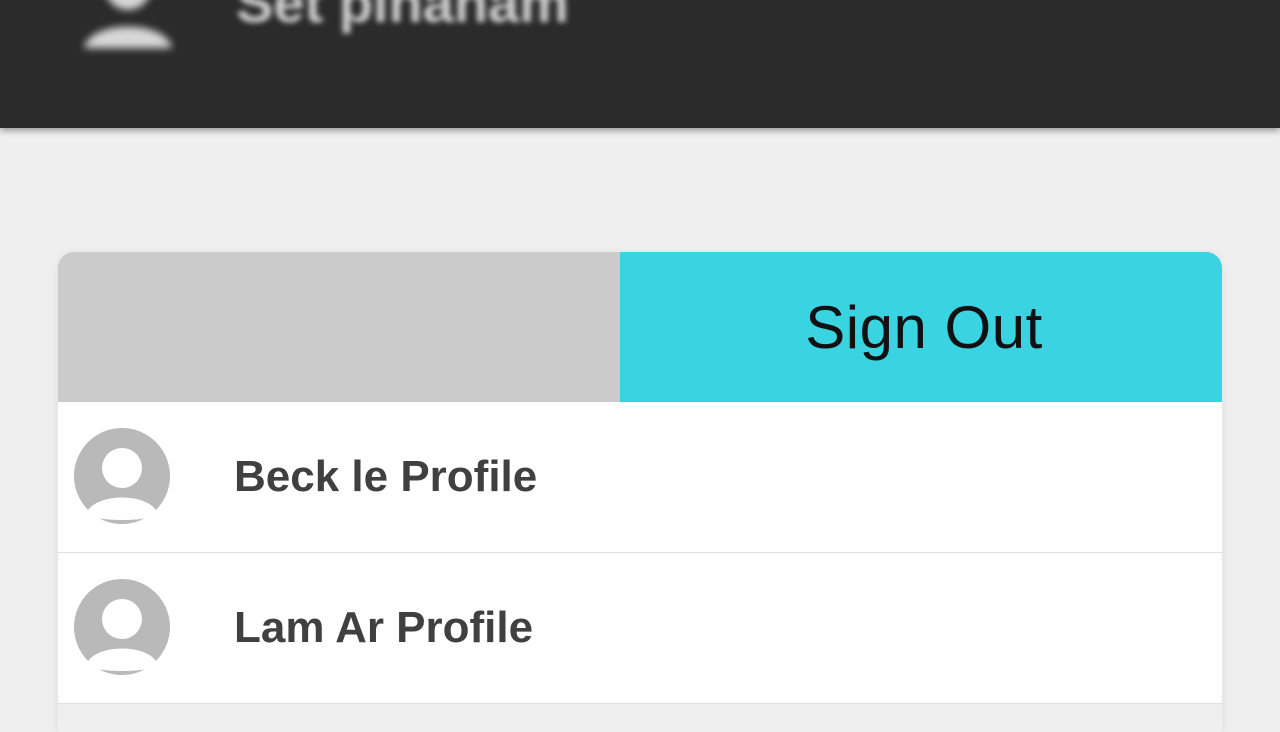  What do you see at coordinates (640, 718) in the screenshot?
I see `list-footer` at bounding box center [640, 718].